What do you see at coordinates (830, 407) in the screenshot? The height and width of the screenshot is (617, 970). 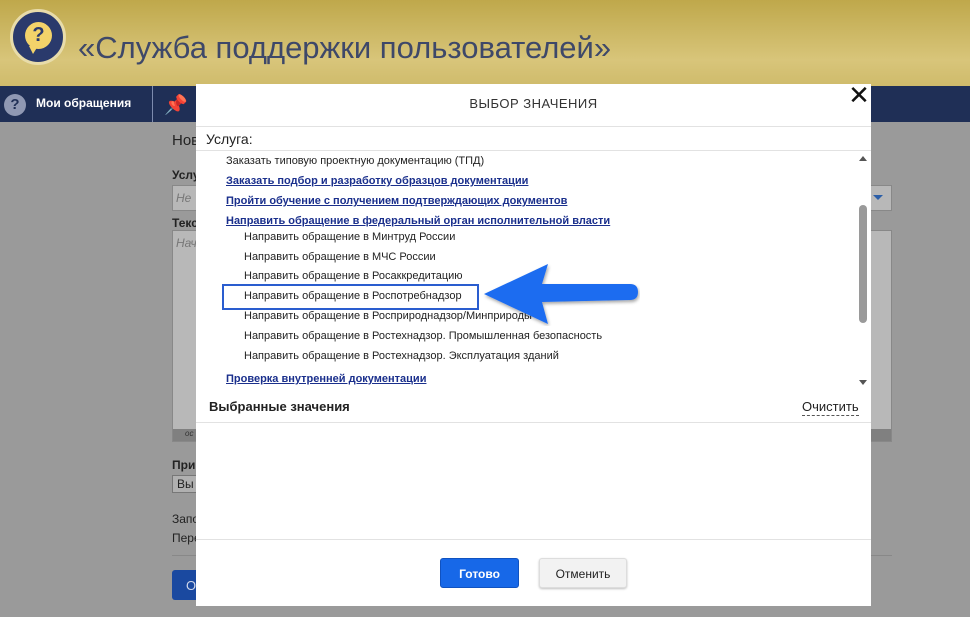 I see `clear-link: Очистить` at bounding box center [830, 407].